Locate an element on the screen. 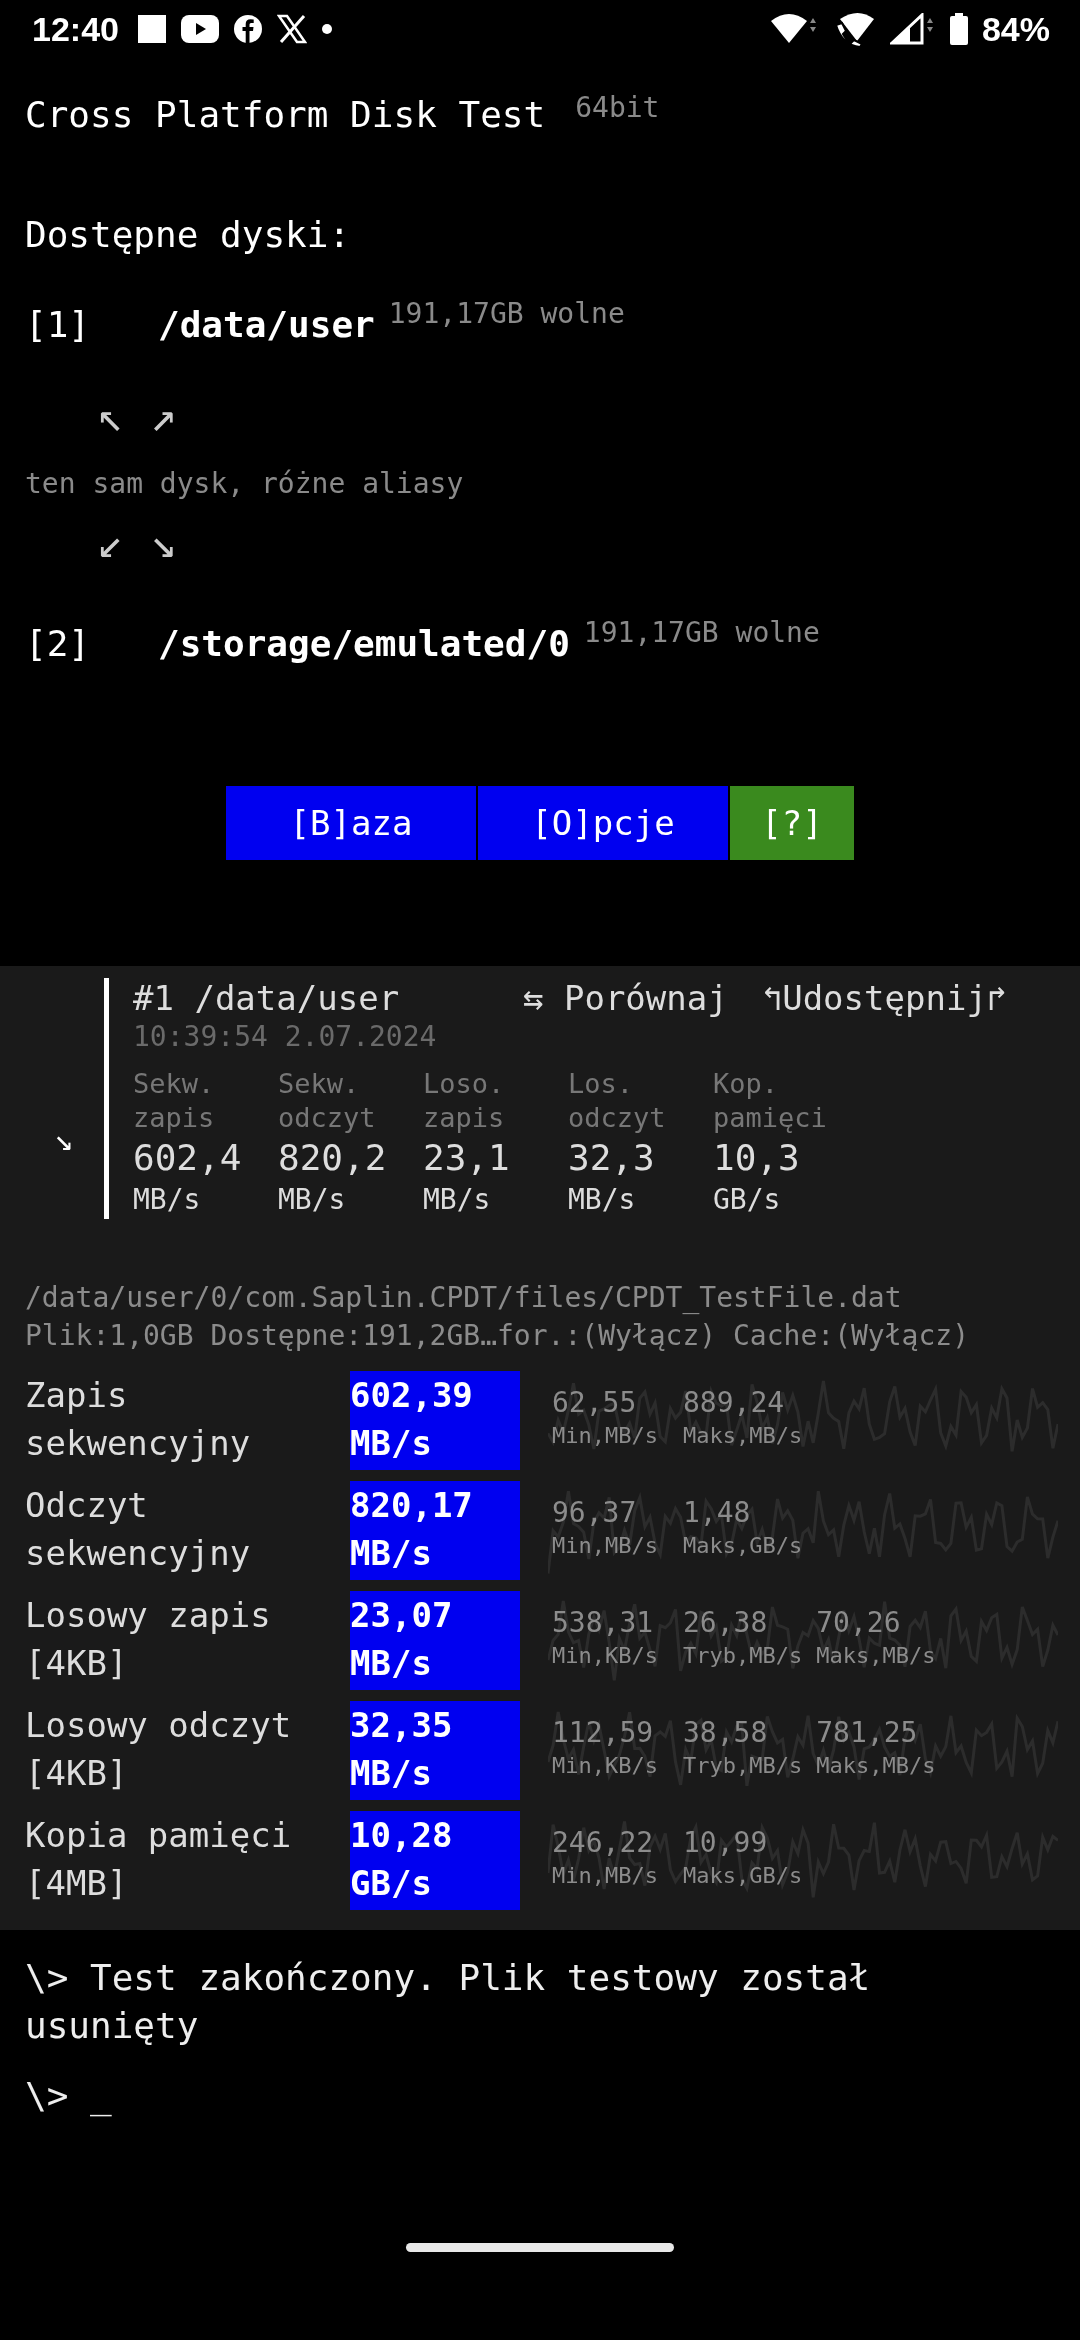 This screenshot has height=2340, width=1080. metric-value: 32,3 is located at coordinates (612, 1158).